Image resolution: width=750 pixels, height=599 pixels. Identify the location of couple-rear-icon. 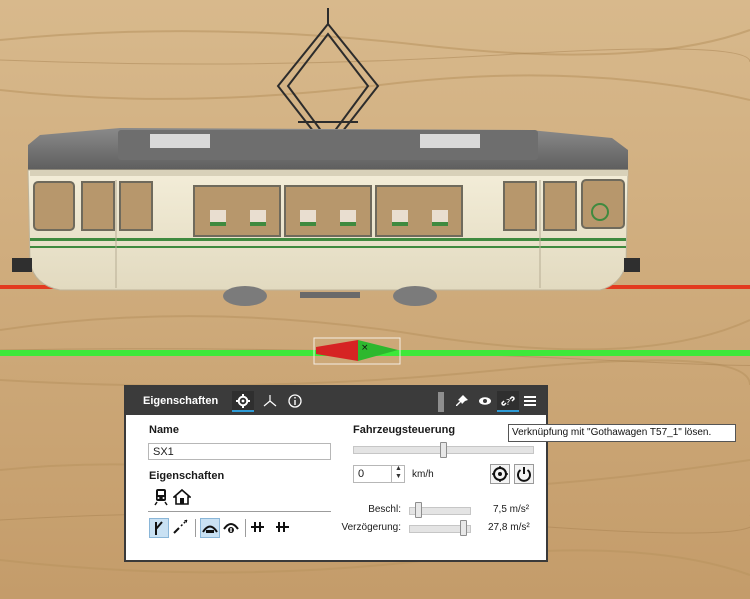
(282, 528).